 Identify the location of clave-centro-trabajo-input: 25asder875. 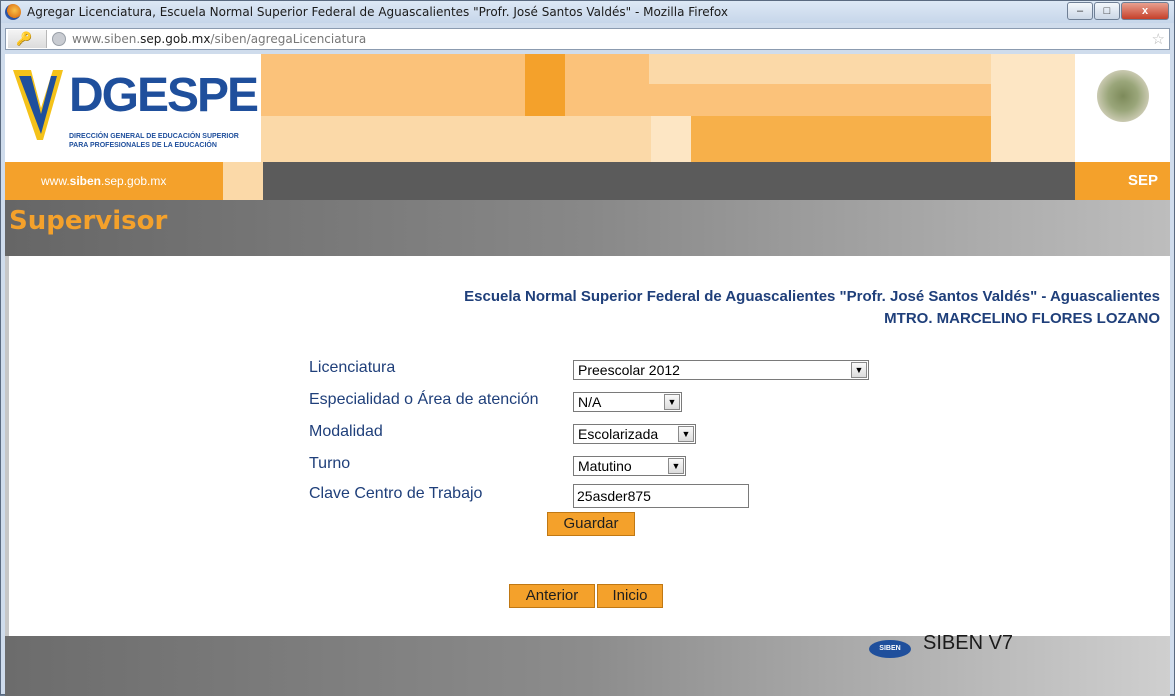
(661, 496).